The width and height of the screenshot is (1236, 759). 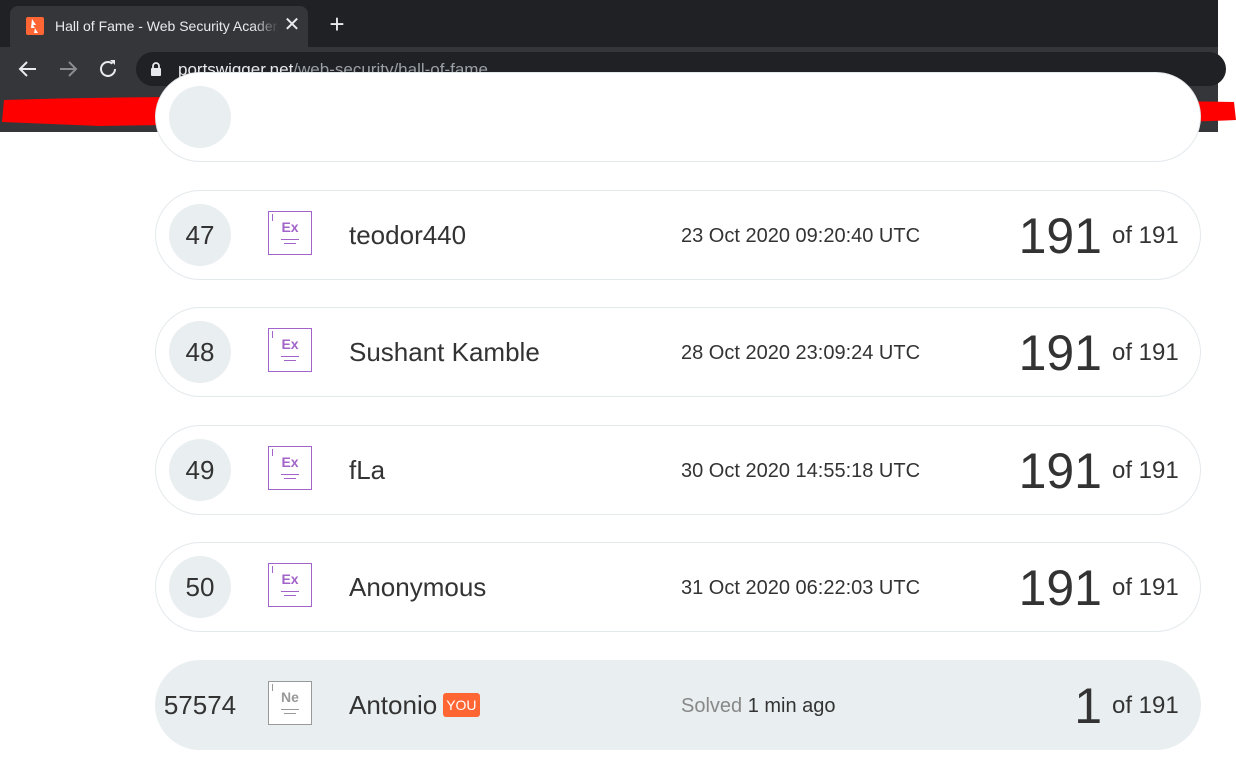 I want to click on leaderboard-row-partial, so click(x=678, y=117).